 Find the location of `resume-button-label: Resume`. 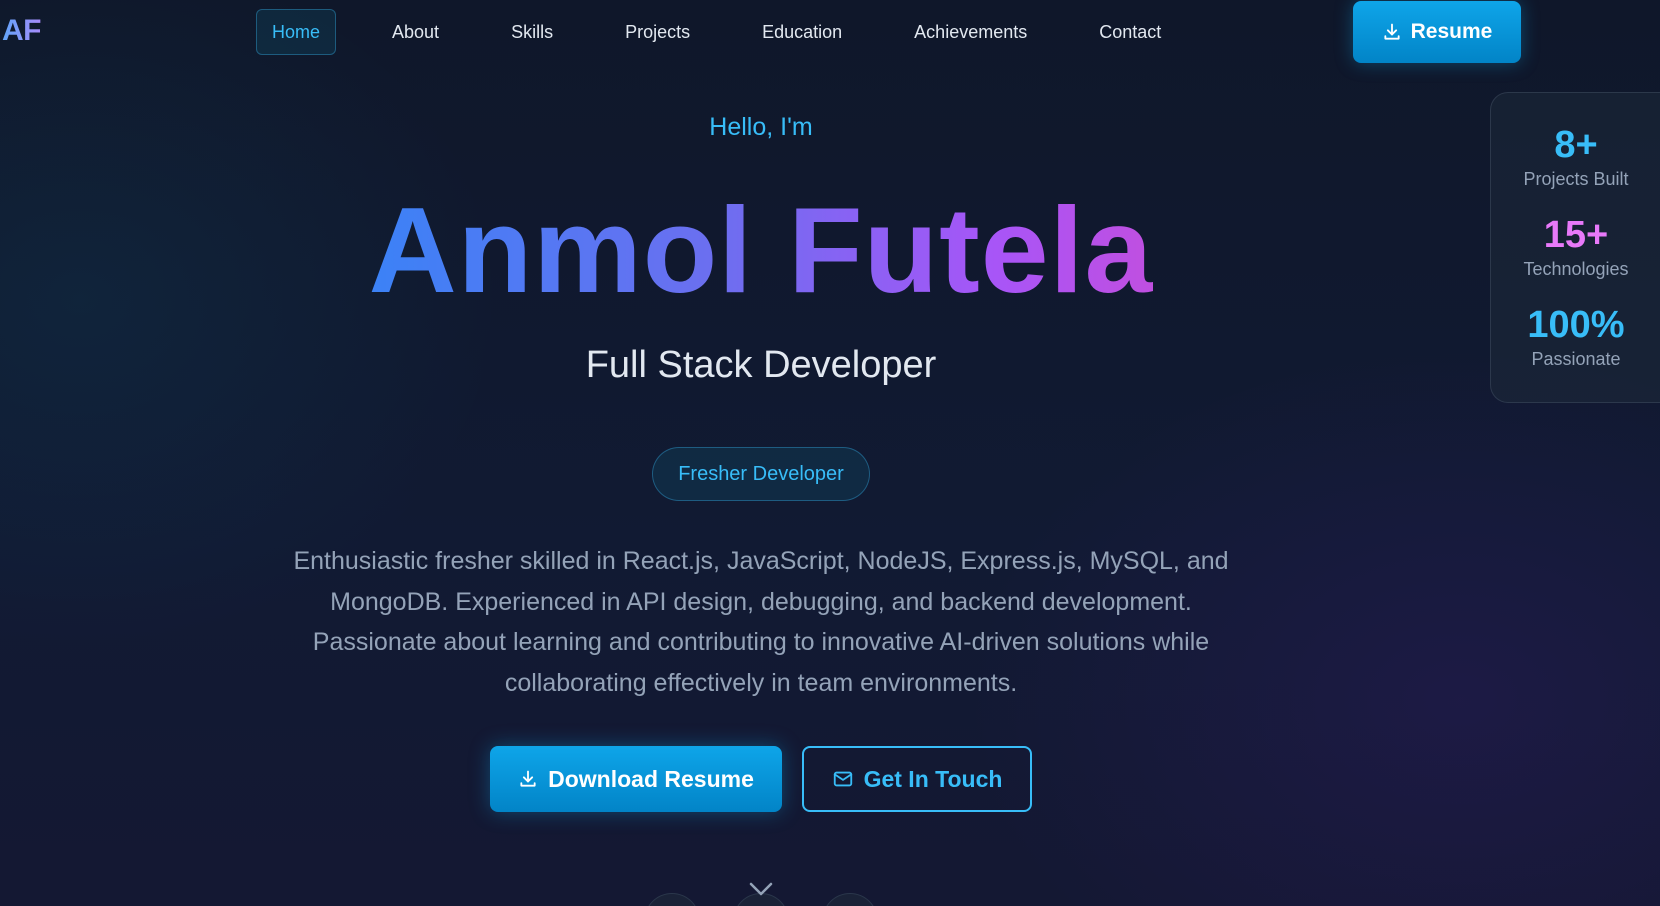

resume-button-label: Resume is located at coordinates (1451, 31).